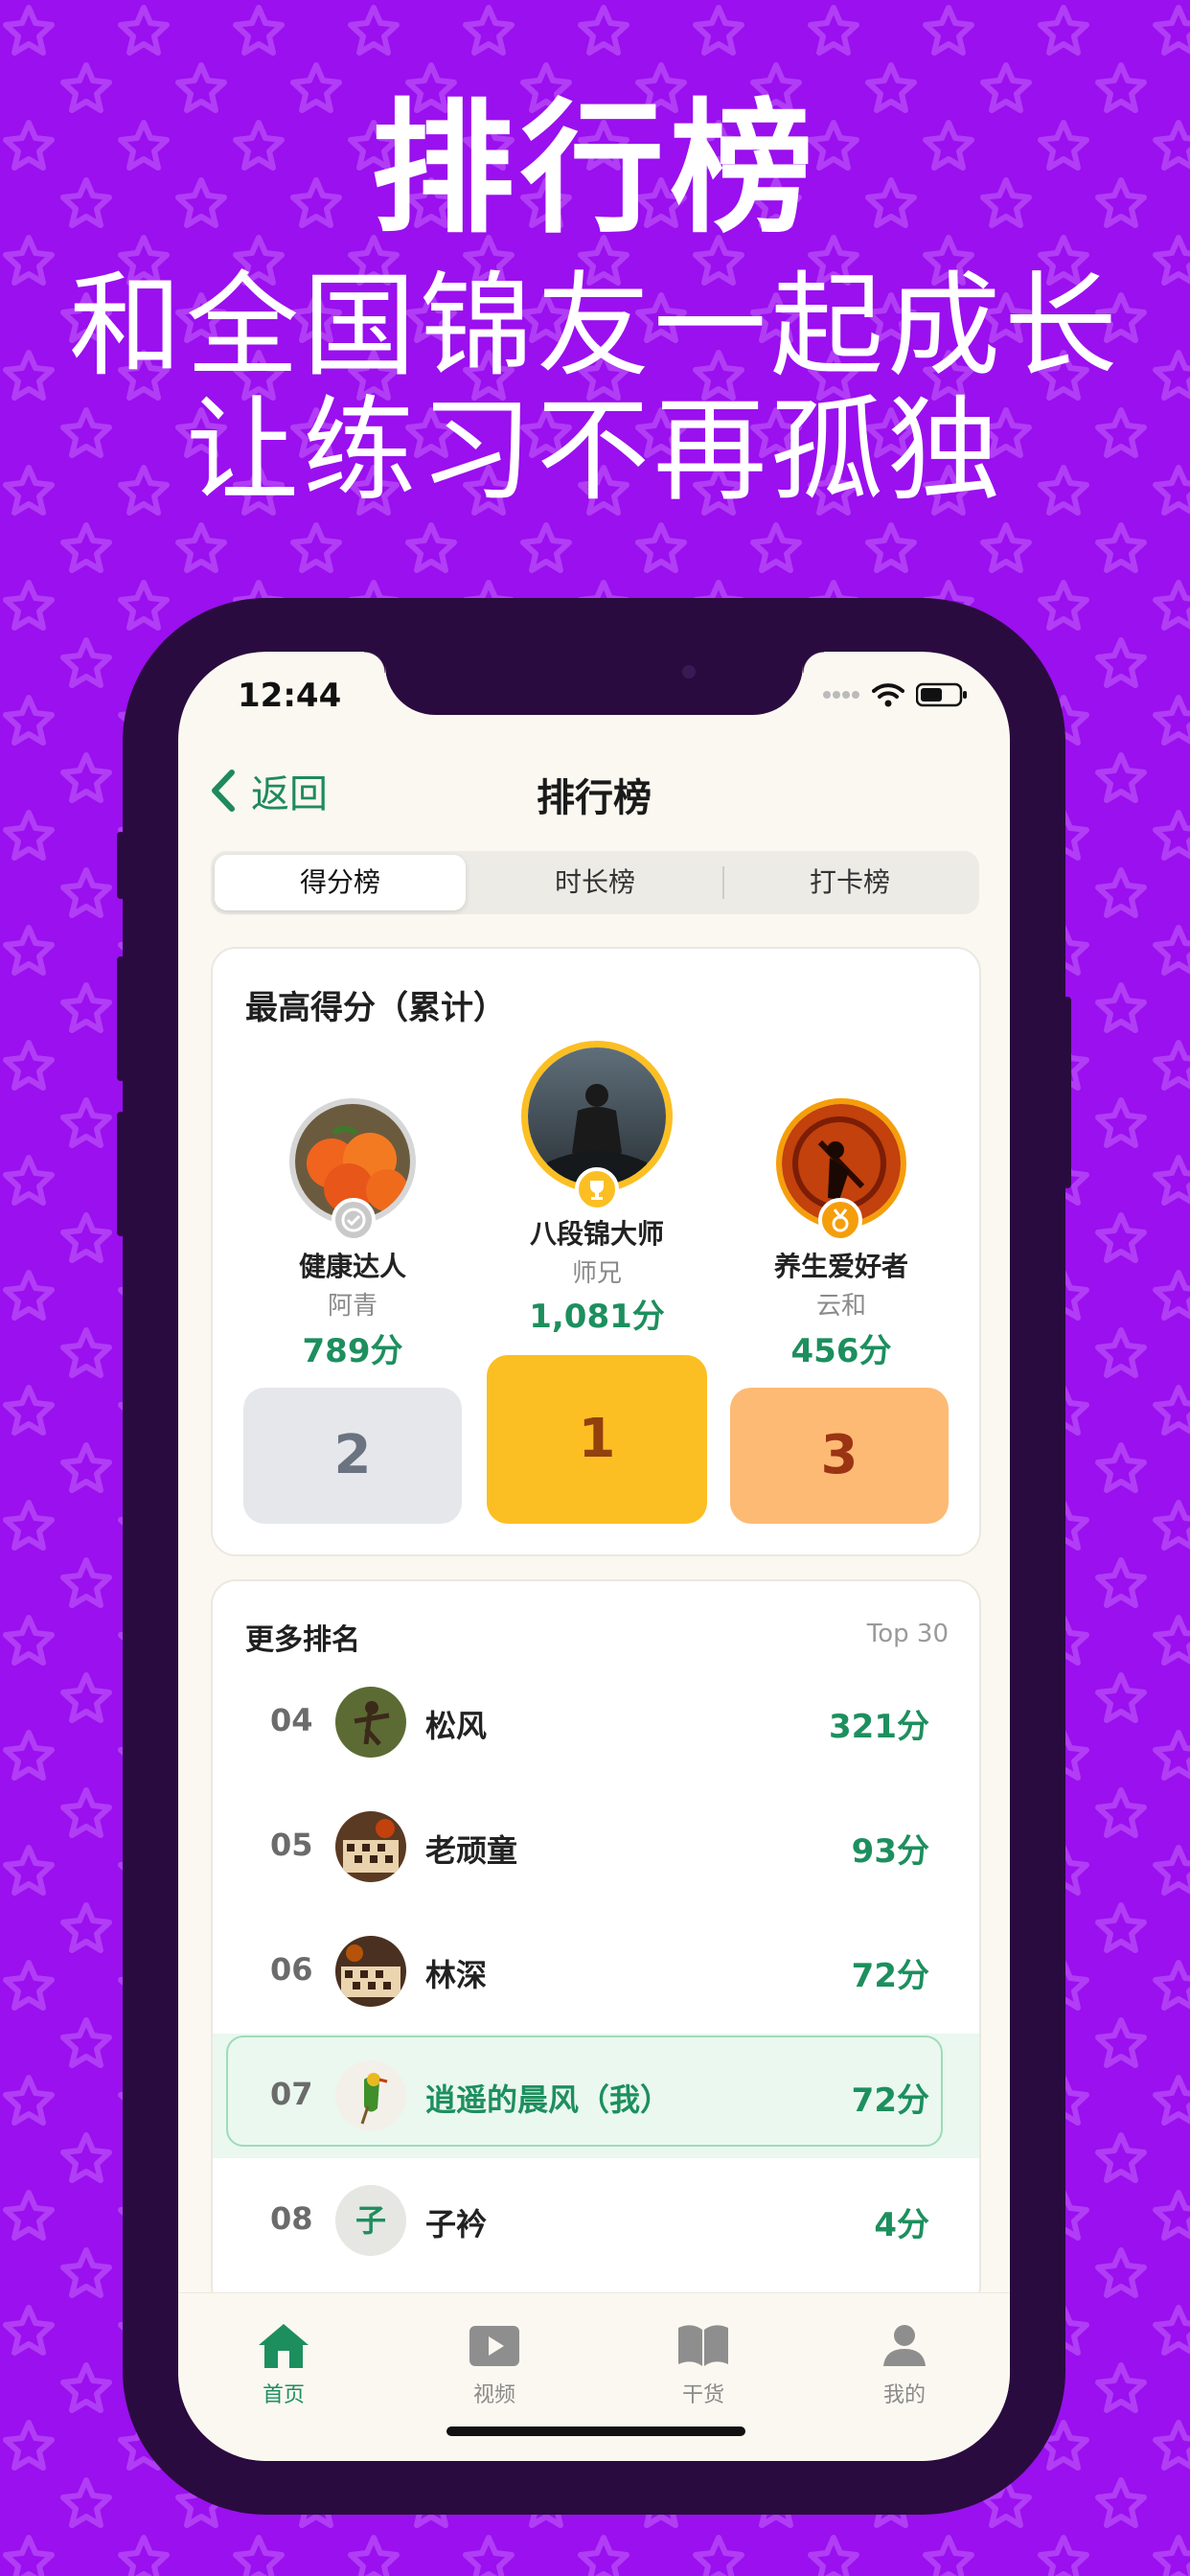 The image size is (1190, 2576). I want to click on tabbar-label: 我的, so click(904, 2395).